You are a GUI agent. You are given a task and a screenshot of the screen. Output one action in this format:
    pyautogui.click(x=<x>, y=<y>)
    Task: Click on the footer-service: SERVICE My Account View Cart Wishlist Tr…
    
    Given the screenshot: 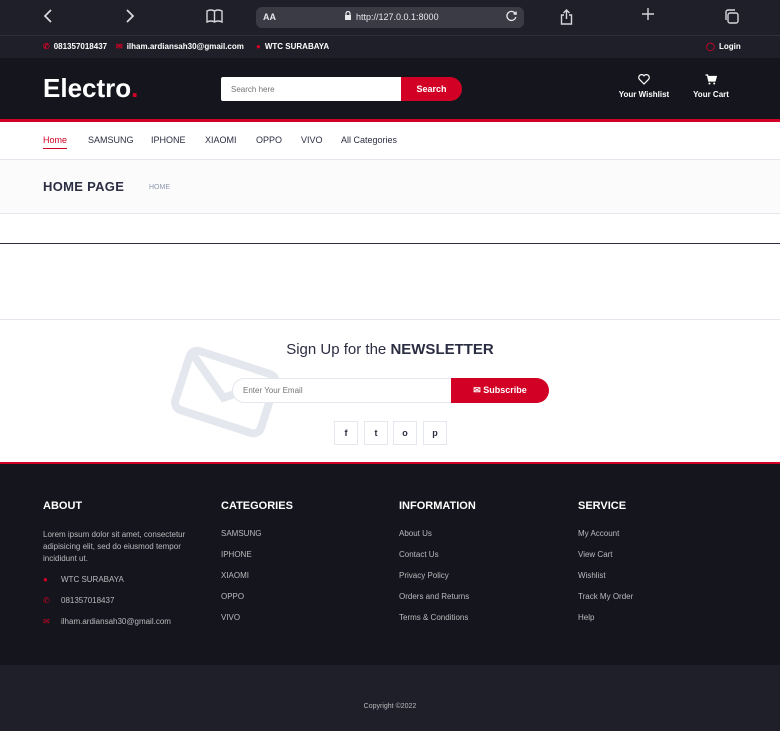 What is the action you would take?
    pyautogui.click(x=605, y=567)
    